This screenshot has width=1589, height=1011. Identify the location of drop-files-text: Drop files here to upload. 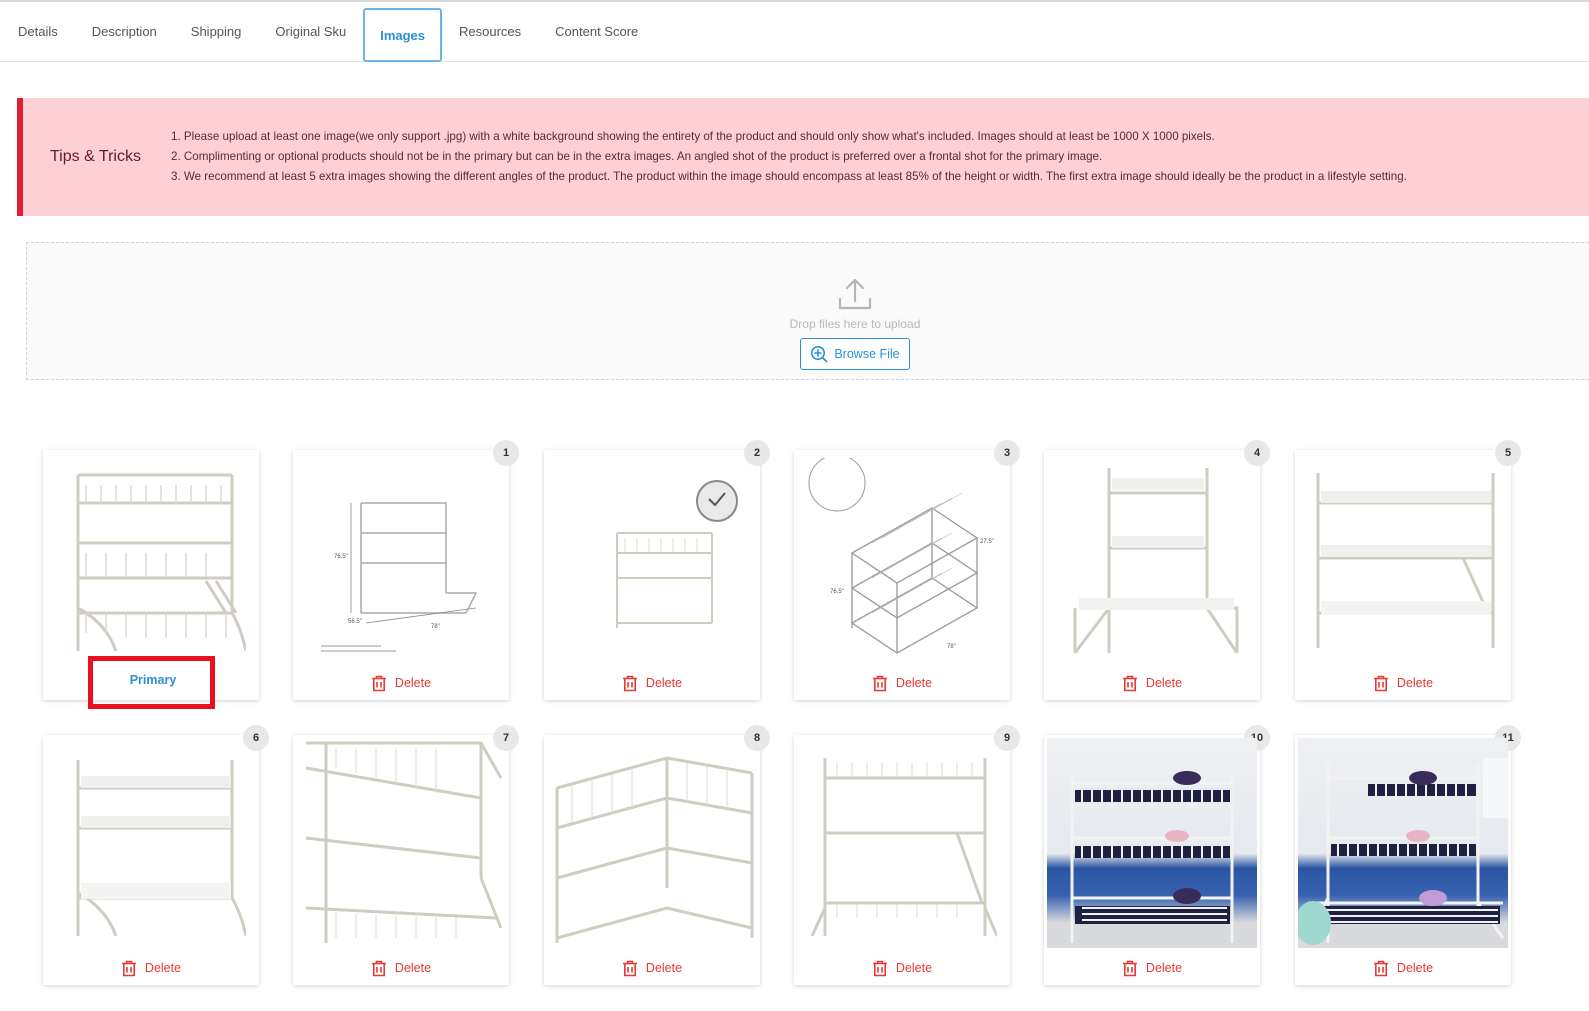
(855, 324).